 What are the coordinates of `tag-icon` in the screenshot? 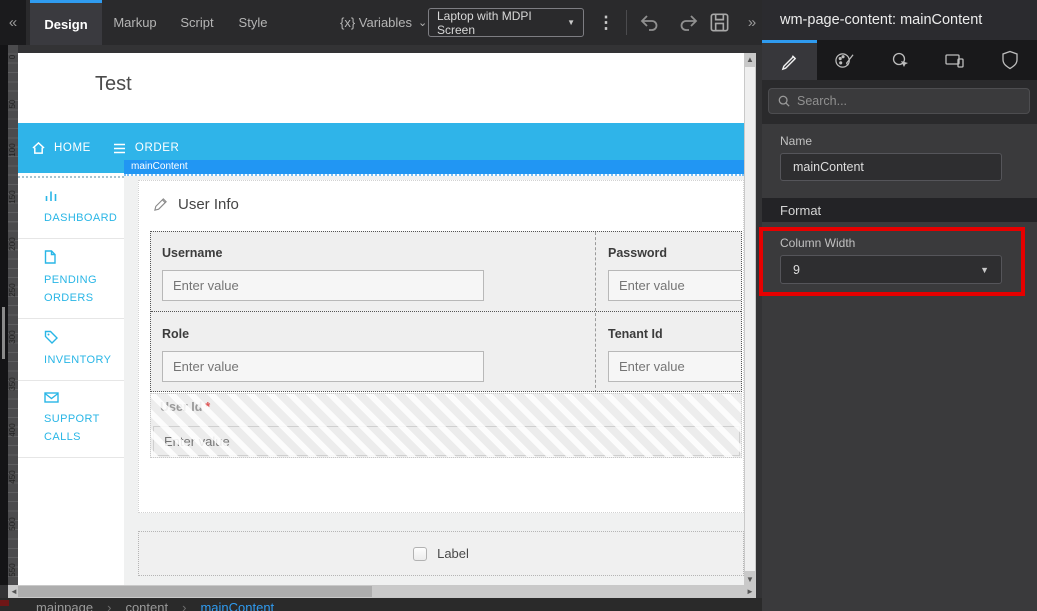 It's located at (84, 337).